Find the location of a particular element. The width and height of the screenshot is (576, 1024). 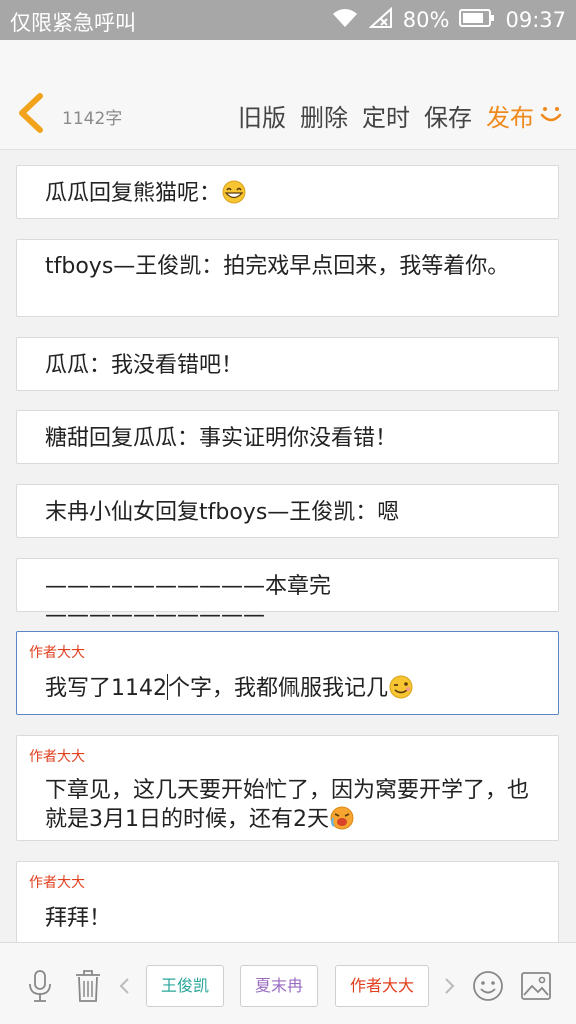

status-bar-right: 80% 09:37 is located at coordinates (448, 20).